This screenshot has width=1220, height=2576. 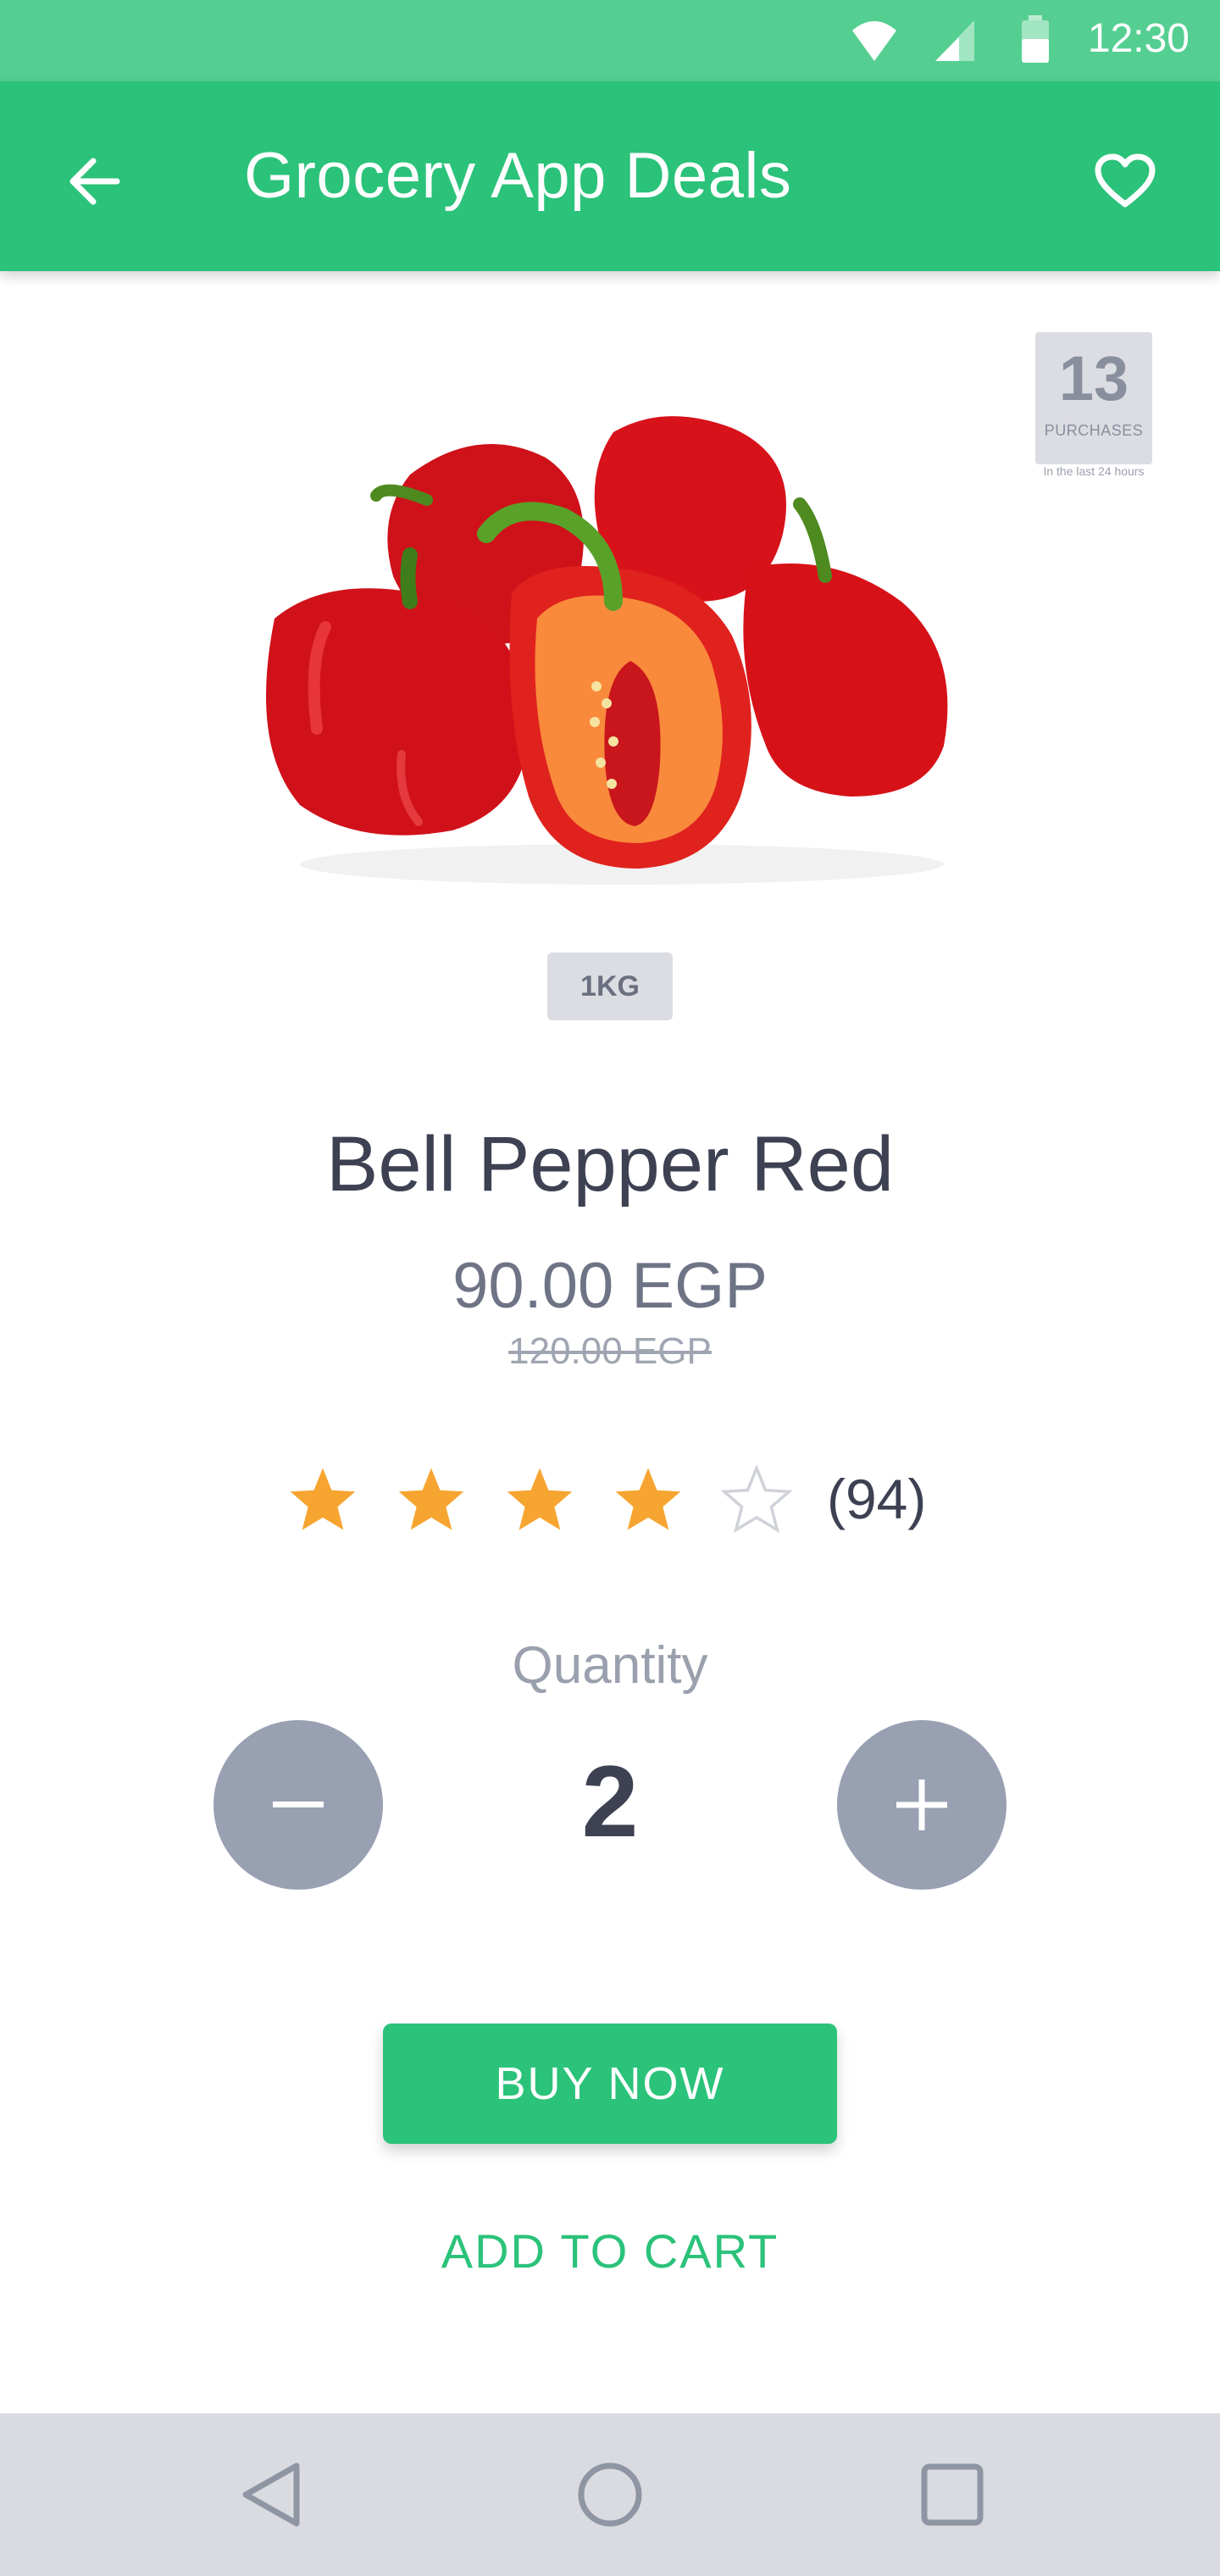 I want to click on buy-now-button: BUY NOW, so click(x=610, y=2084).